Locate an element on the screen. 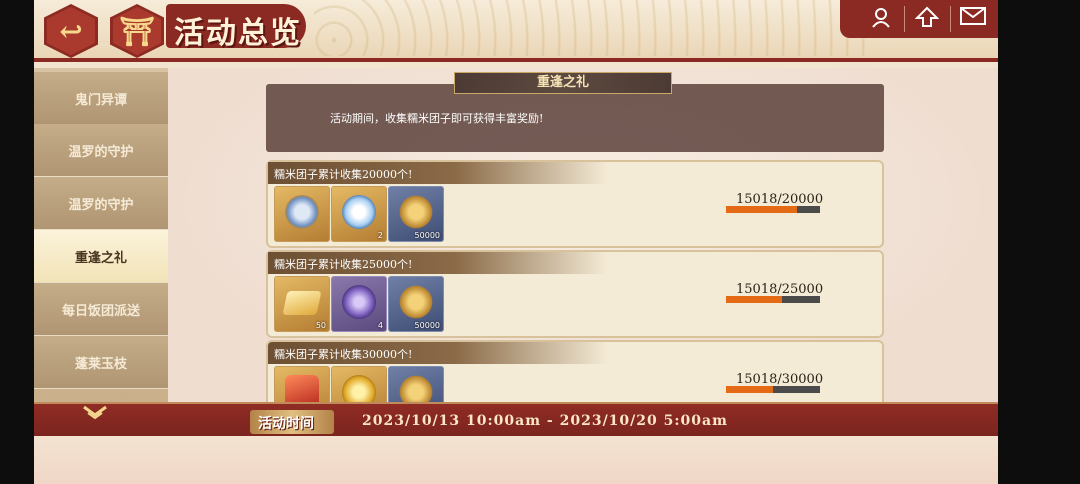 This screenshot has width=1080, height=484. event-sidebar: 鬼门异谭 温罗的守护 温罗的守护 重逢之礼 每日饭团派送 蓬莱玉枝 is located at coordinates (101, 235).